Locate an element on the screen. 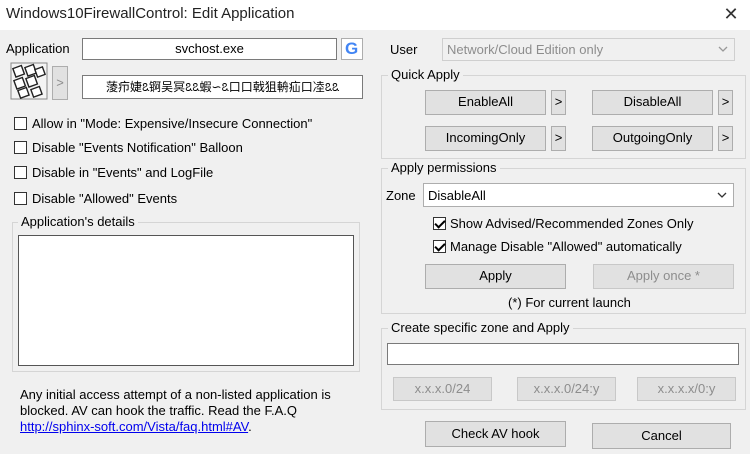 This screenshot has height=454, width=750. application-icon is located at coordinates (29, 81).